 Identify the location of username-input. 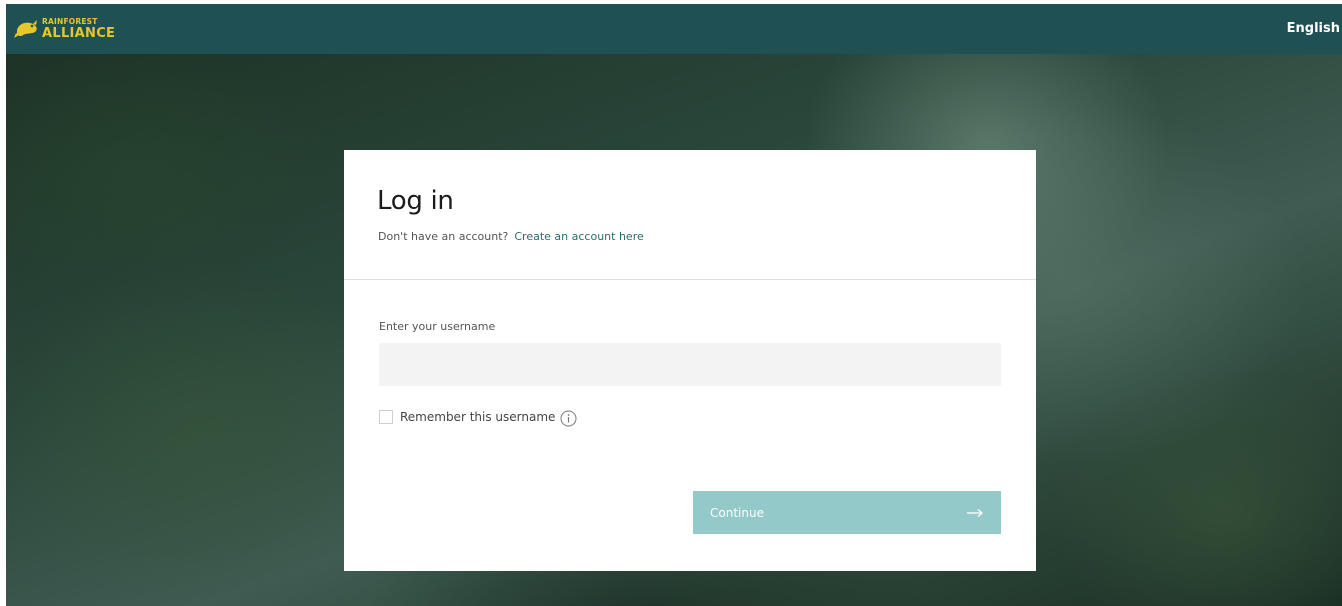
(690, 364).